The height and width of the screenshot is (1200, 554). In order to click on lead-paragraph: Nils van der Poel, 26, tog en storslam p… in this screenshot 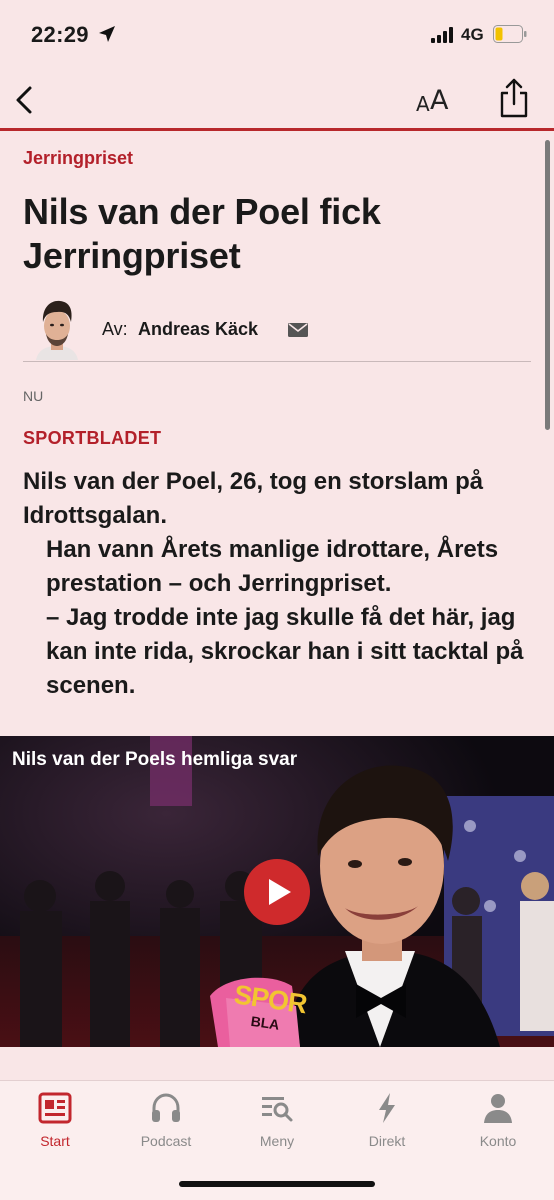, I will do `click(253, 498)`.